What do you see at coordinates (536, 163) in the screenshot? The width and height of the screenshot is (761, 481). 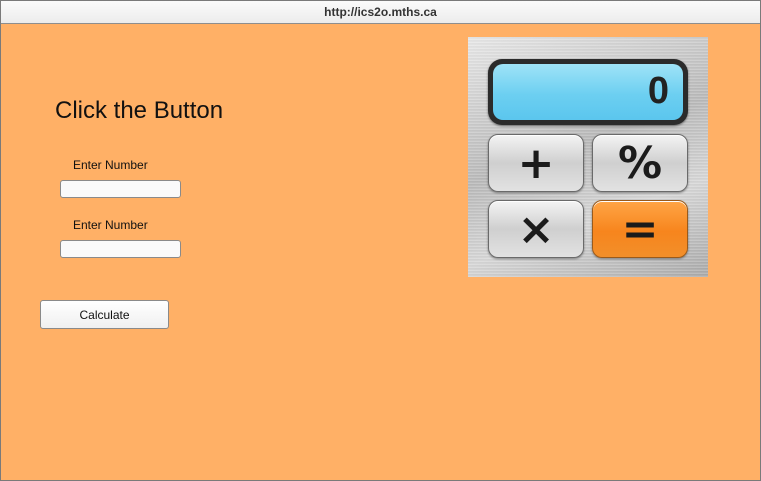 I see `plus-key-icon: +` at bounding box center [536, 163].